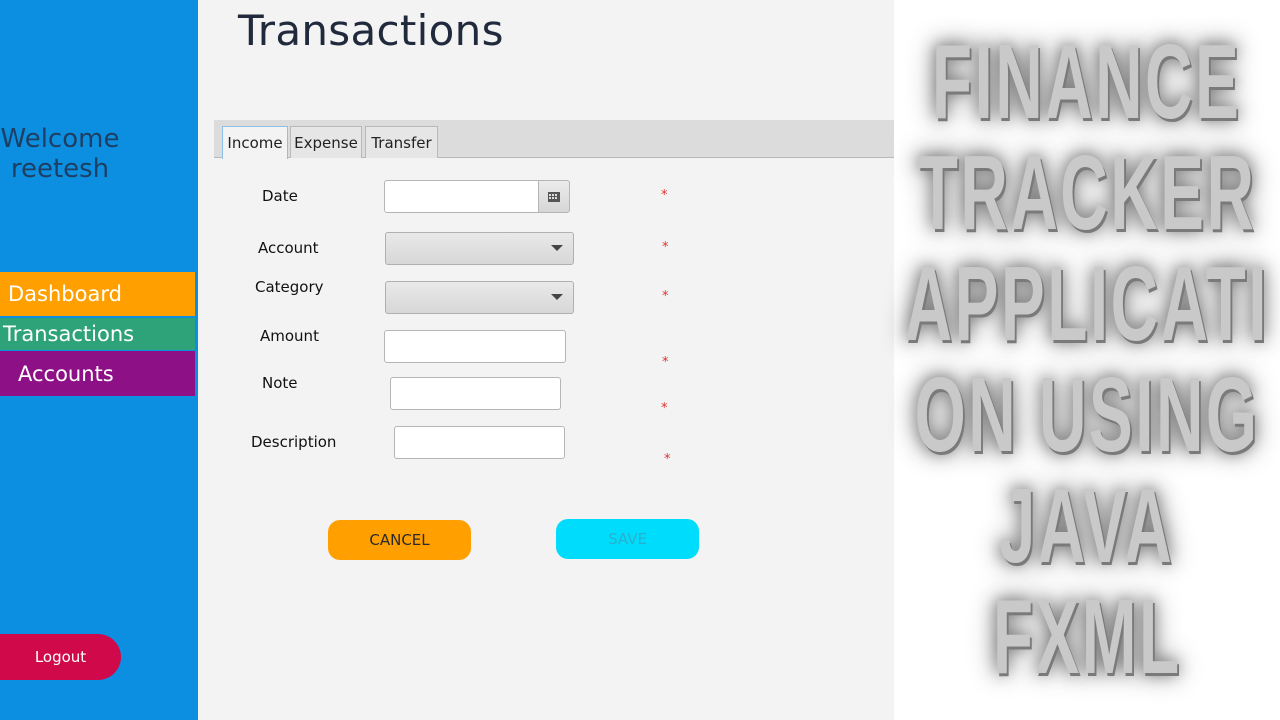 The height and width of the screenshot is (720, 1280). Describe the element at coordinates (371, 30) in the screenshot. I see `page-title: Transactions` at that location.